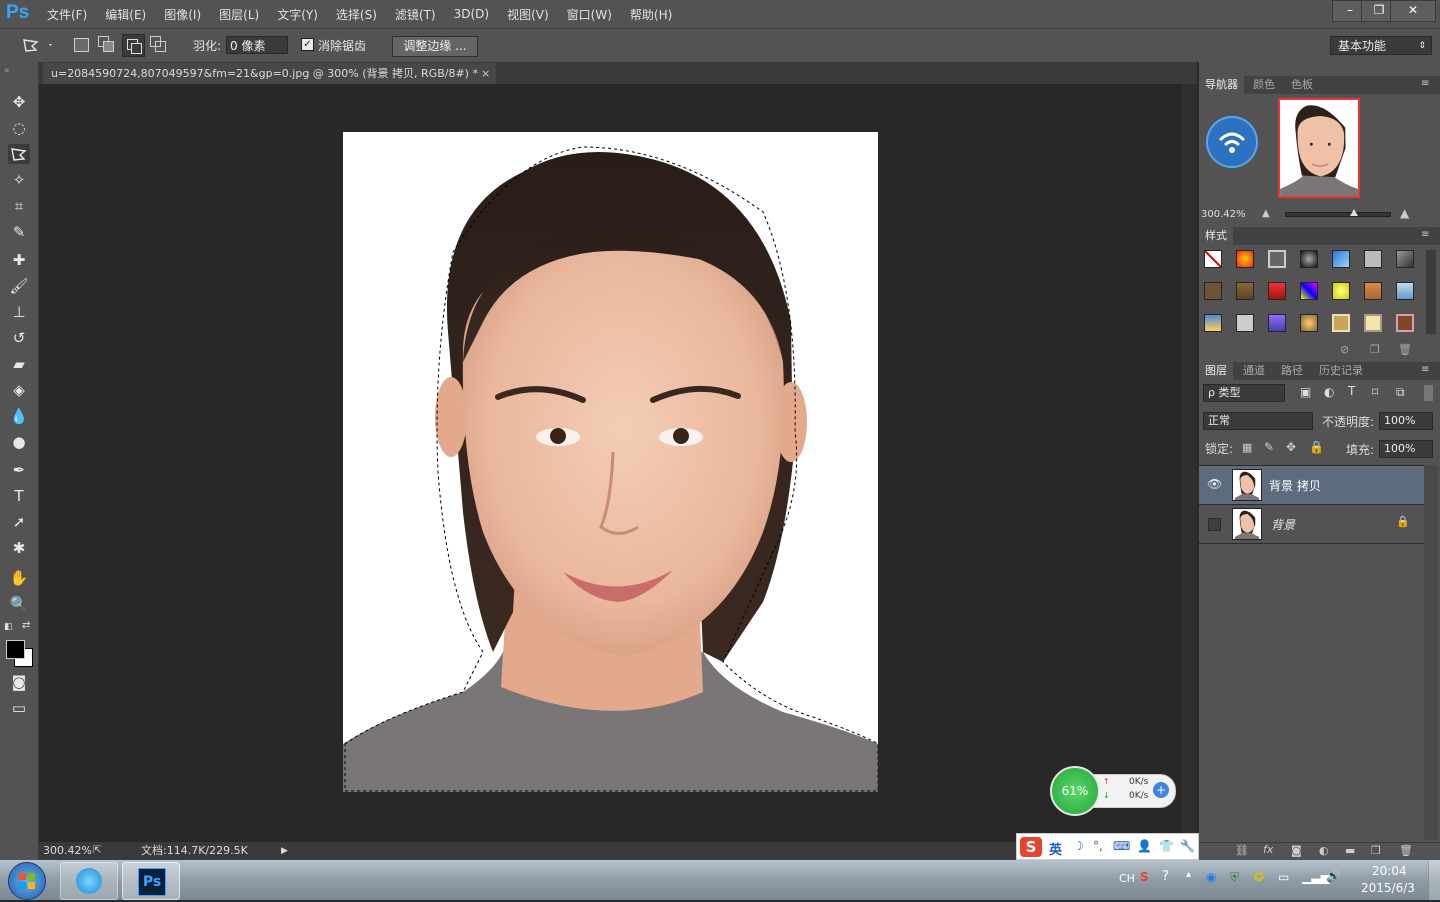 The width and height of the screenshot is (1440, 902). I want to click on show-desktop-button, so click(1434, 880).